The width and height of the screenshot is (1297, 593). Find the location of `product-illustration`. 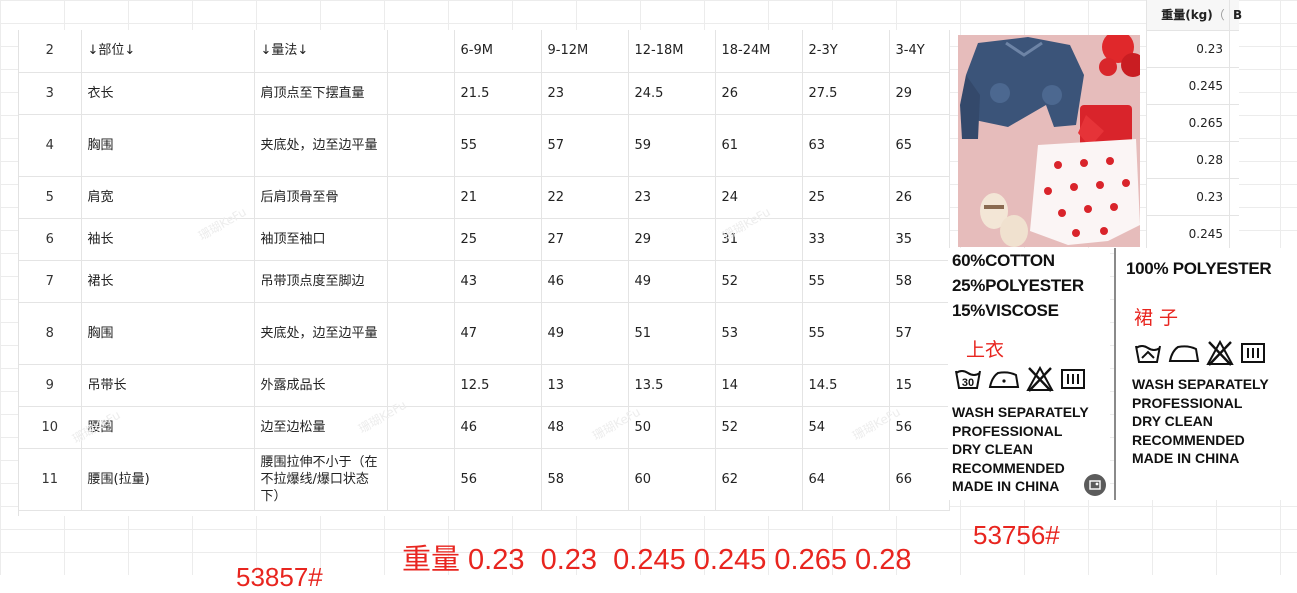

product-illustration is located at coordinates (1049, 141).